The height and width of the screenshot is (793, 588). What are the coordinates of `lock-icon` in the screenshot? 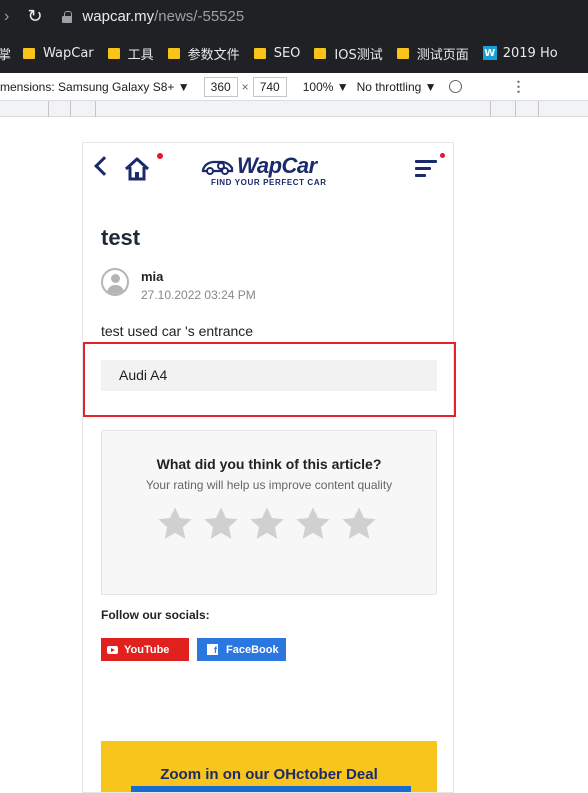 It's located at (67, 16).